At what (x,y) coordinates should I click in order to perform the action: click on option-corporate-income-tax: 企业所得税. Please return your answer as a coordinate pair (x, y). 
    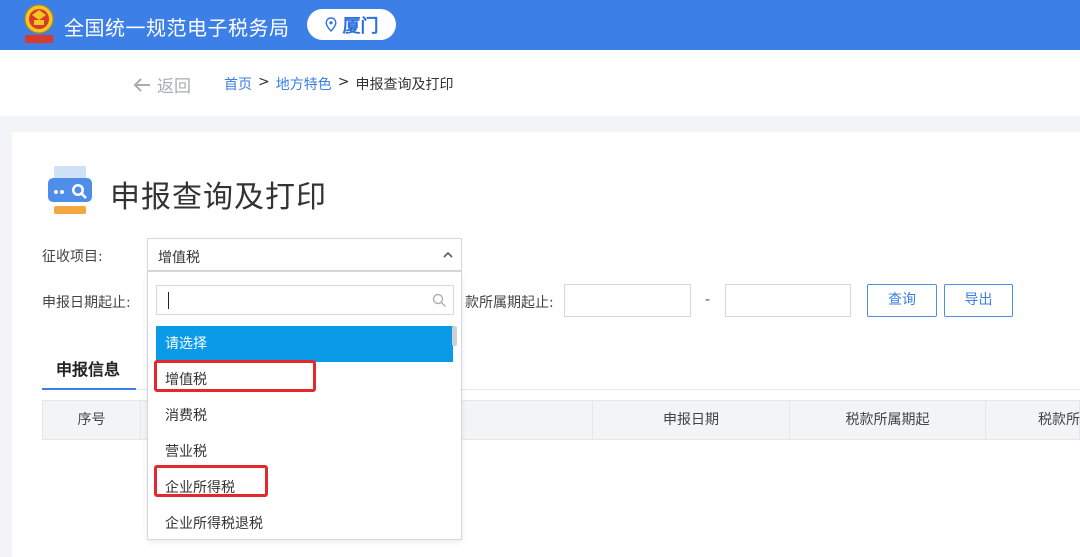
    Looking at the image, I should click on (304, 488).